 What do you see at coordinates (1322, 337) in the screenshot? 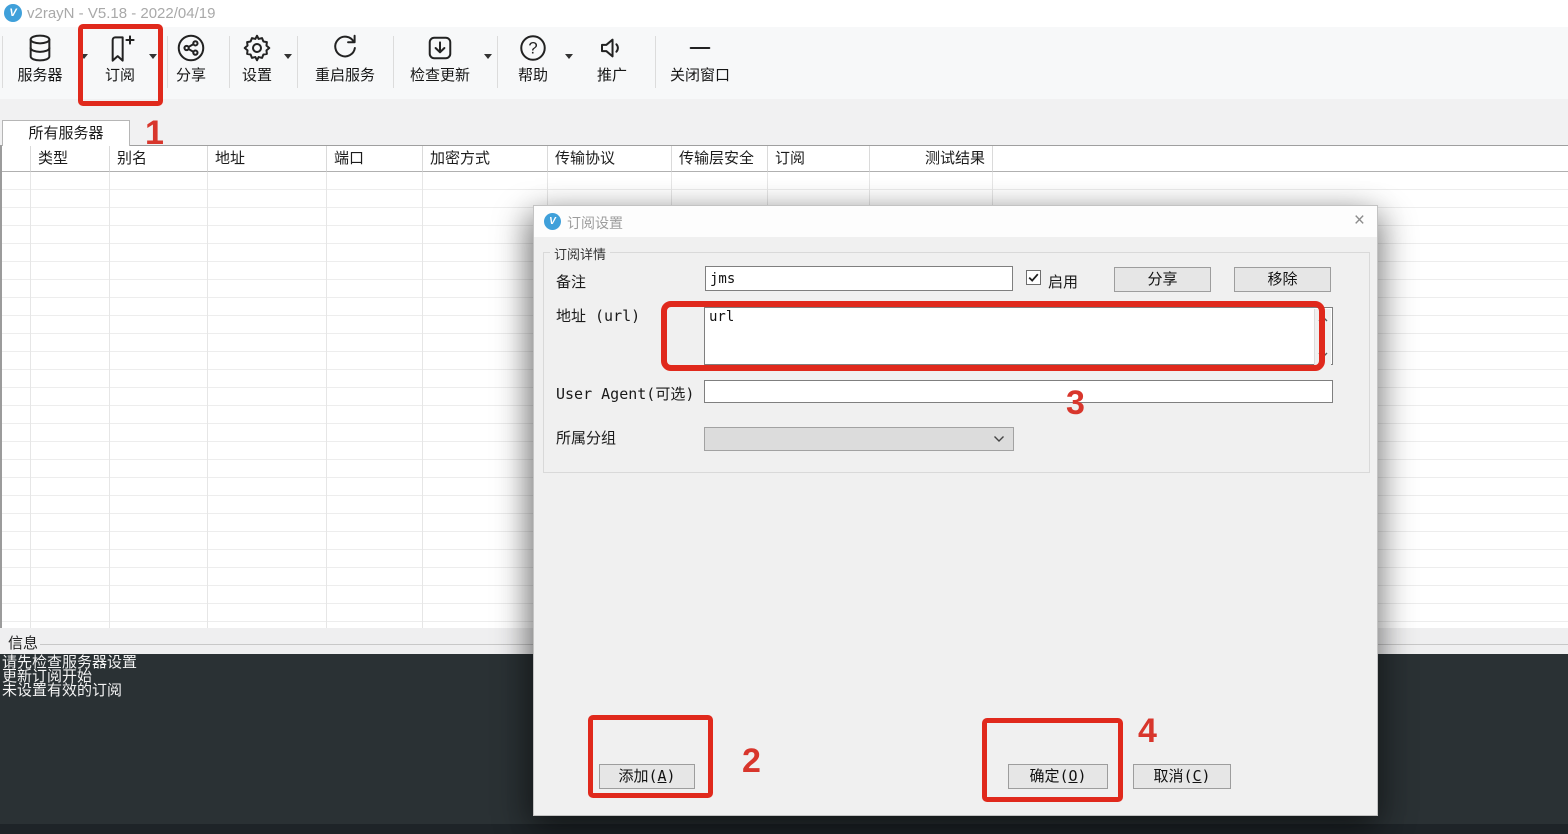
I see `textarea-scrollbar` at bounding box center [1322, 337].